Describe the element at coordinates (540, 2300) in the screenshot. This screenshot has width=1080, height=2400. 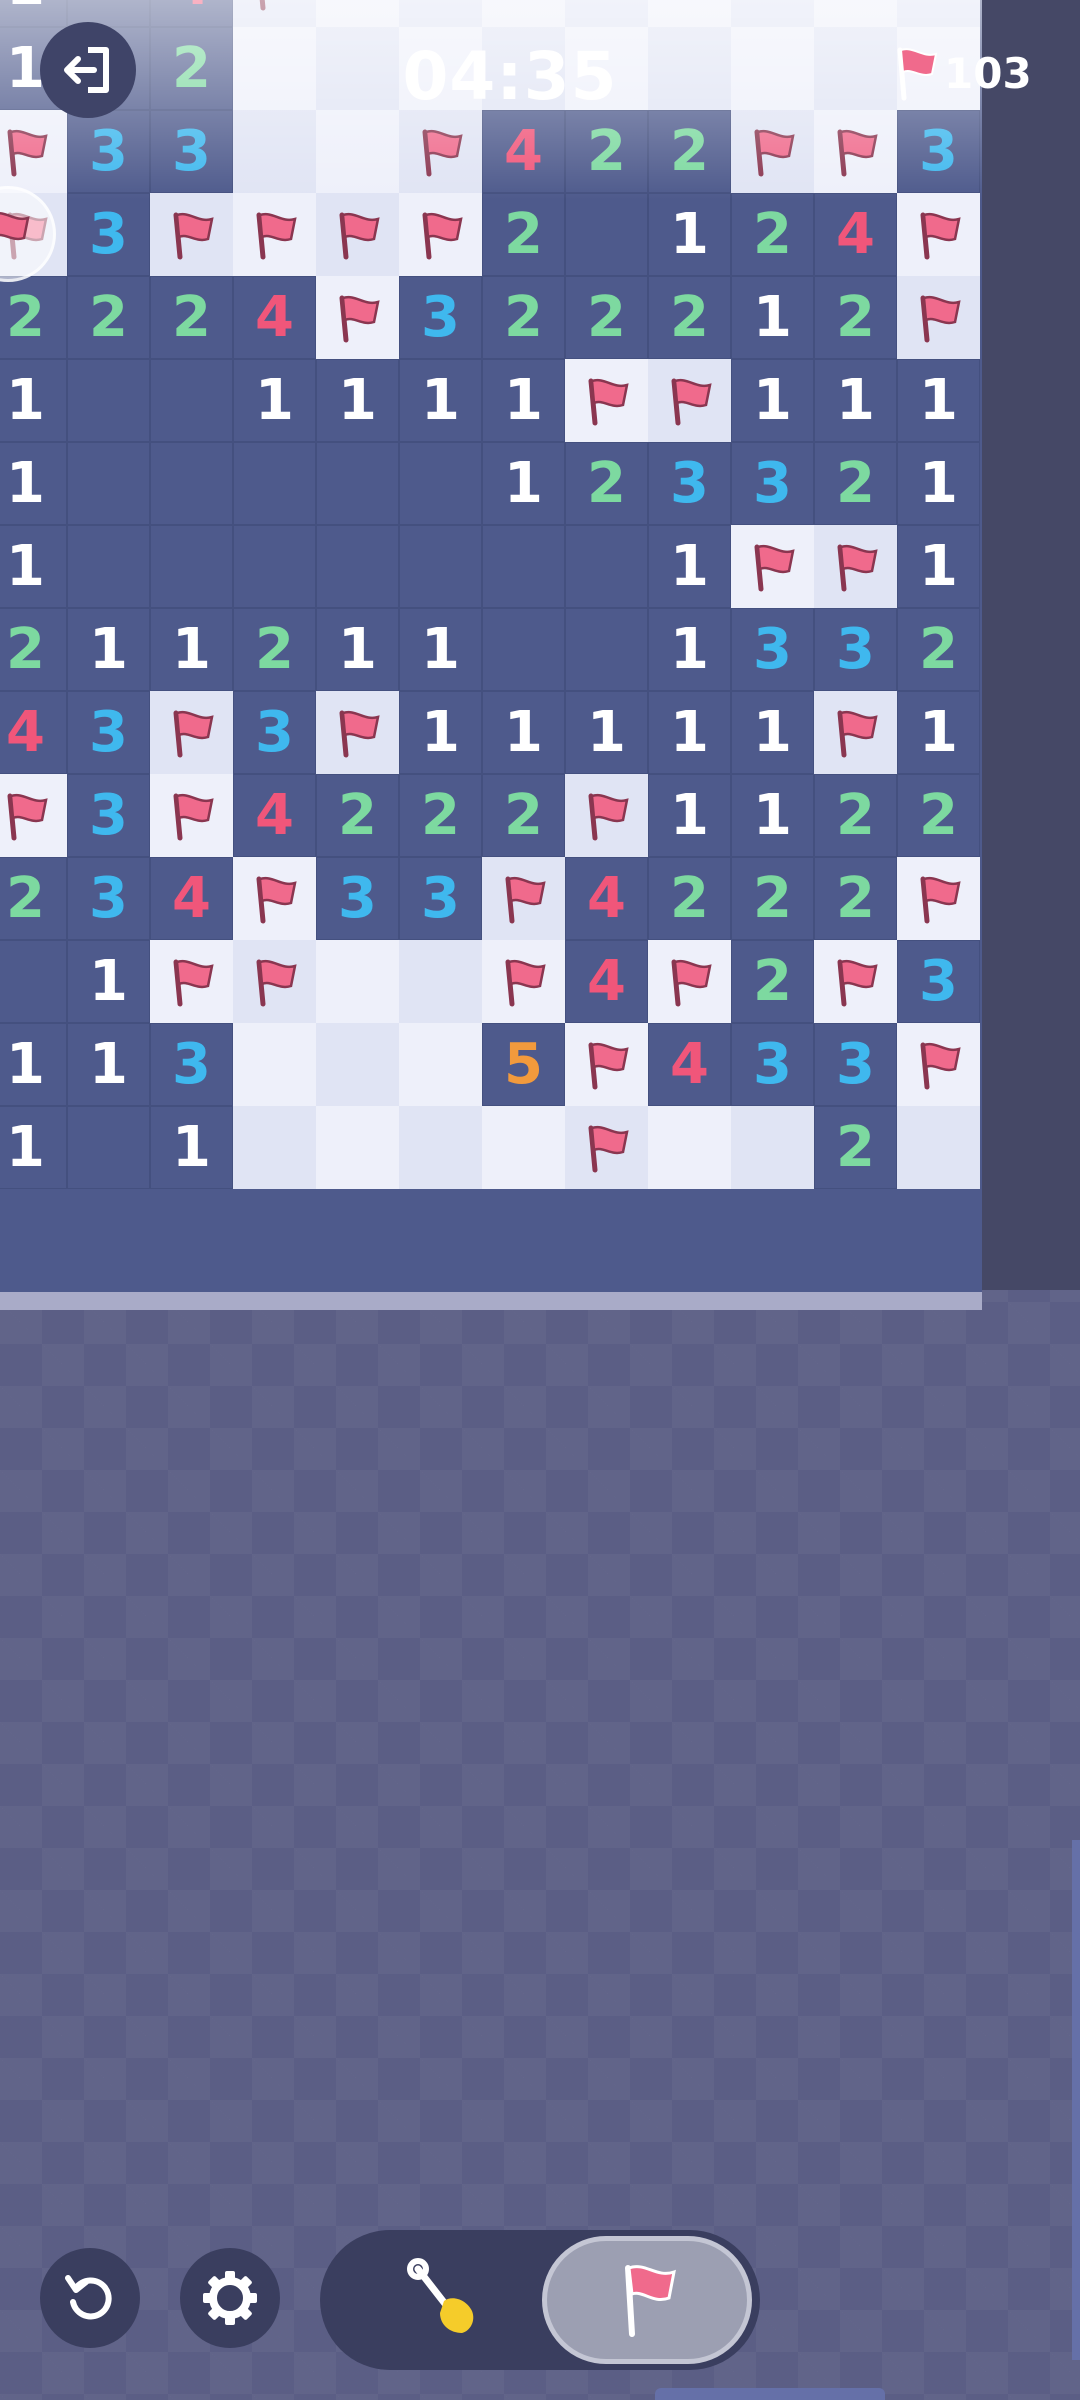
I see `mode-toggle` at that location.